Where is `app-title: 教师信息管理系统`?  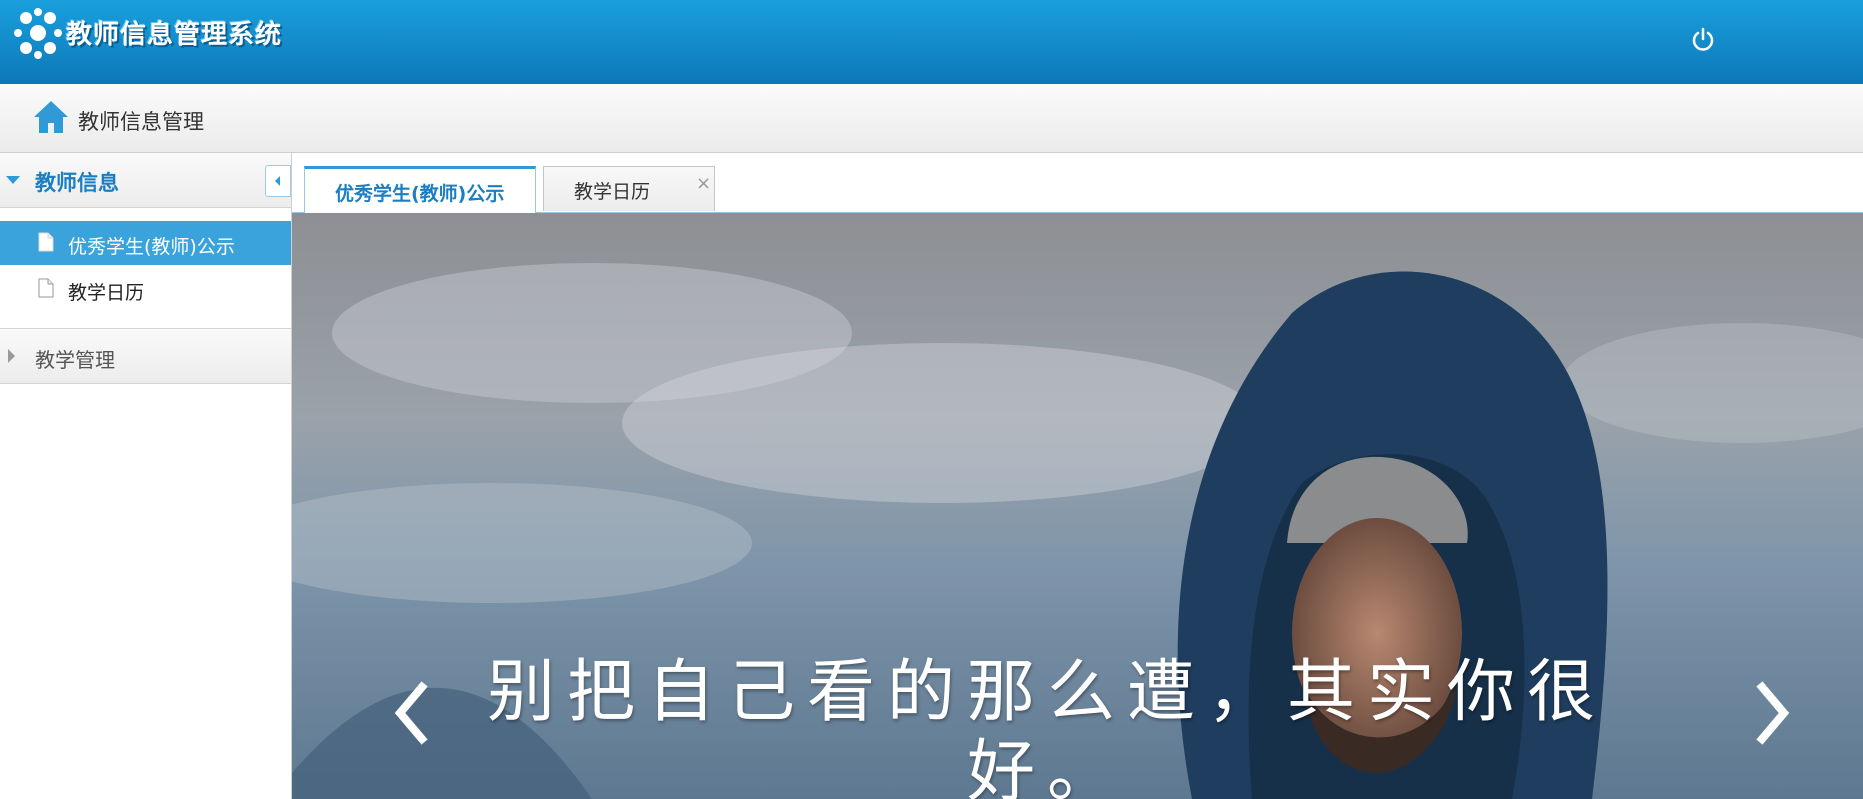
app-title: 教师信息管理系统 is located at coordinates (174, 35).